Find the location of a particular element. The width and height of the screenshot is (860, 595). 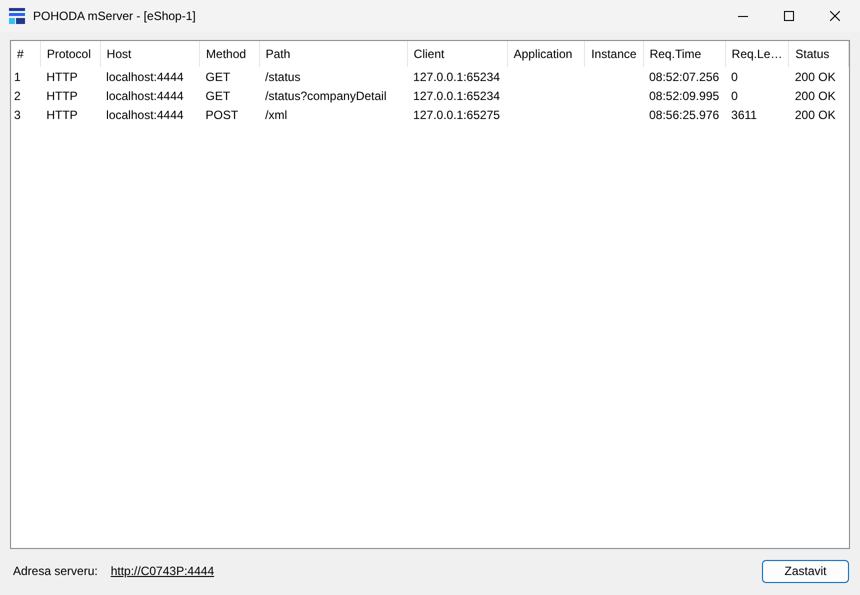

server-address-link: http://C0743P:4444 is located at coordinates (162, 571).